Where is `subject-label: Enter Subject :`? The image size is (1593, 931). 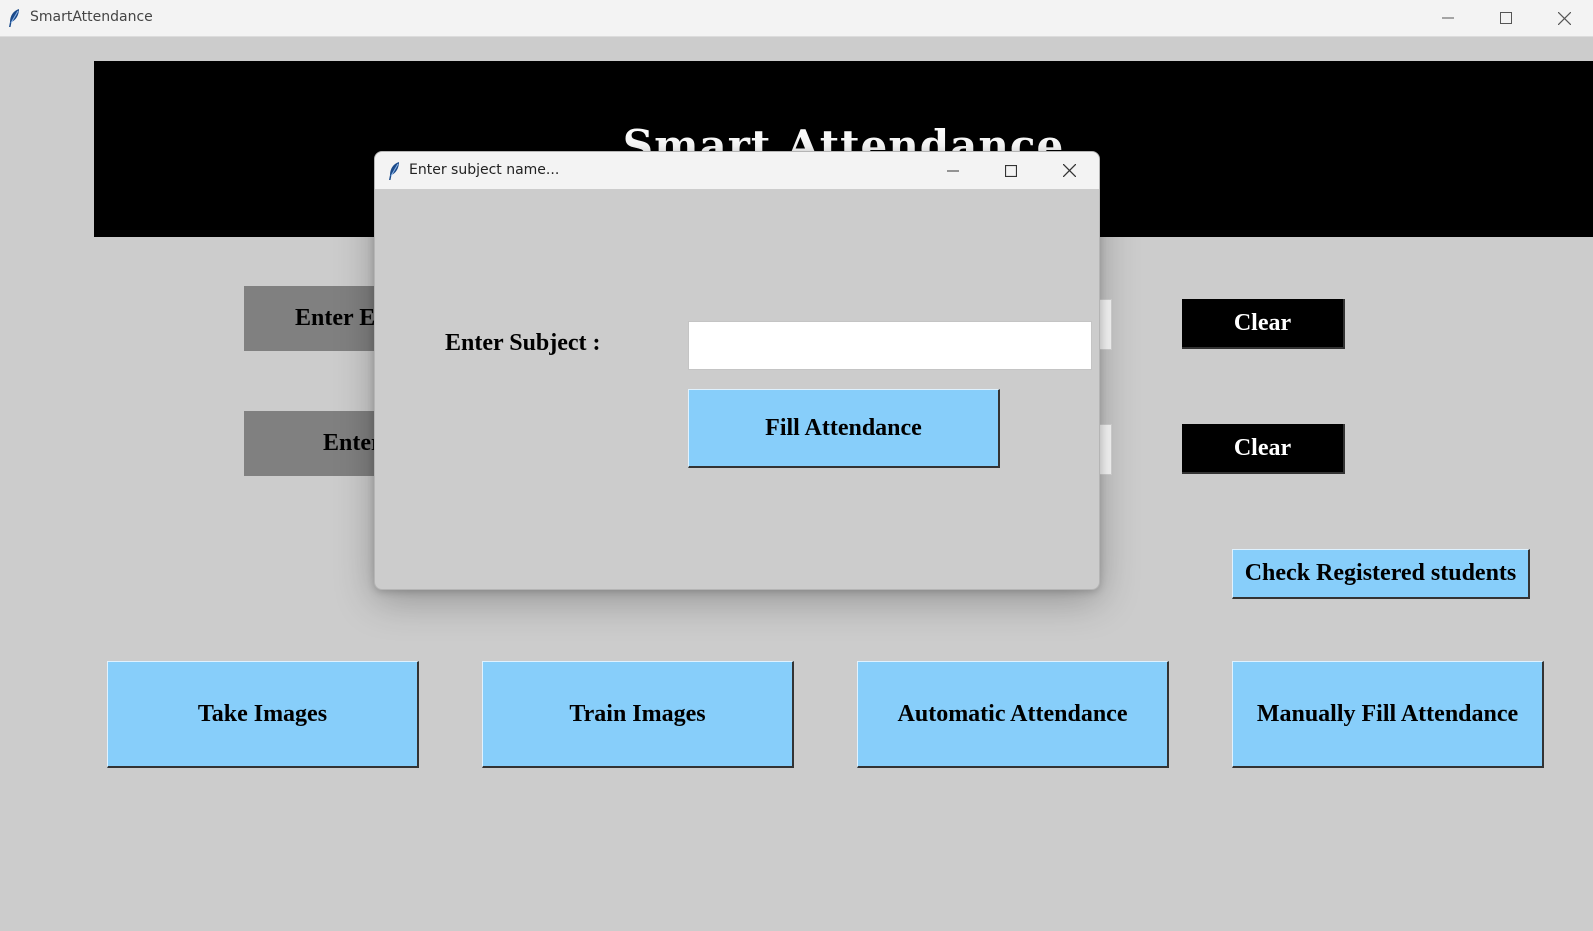 subject-label: Enter Subject : is located at coordinates (523, 343).